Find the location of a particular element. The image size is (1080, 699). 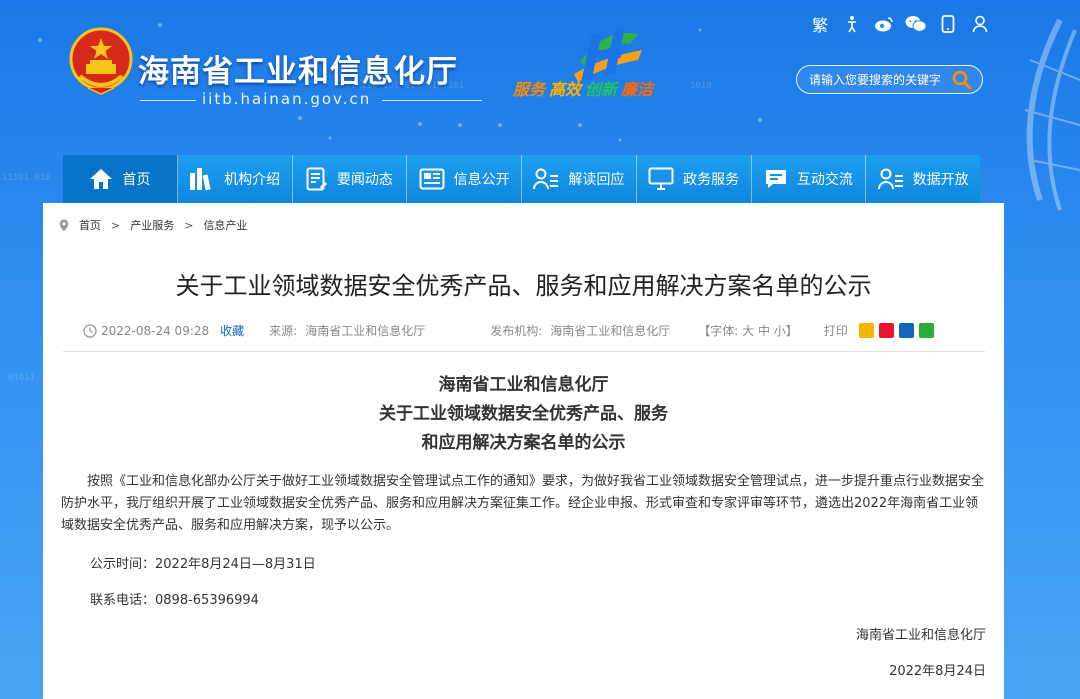

search-box is located at coordinates (889, 79).